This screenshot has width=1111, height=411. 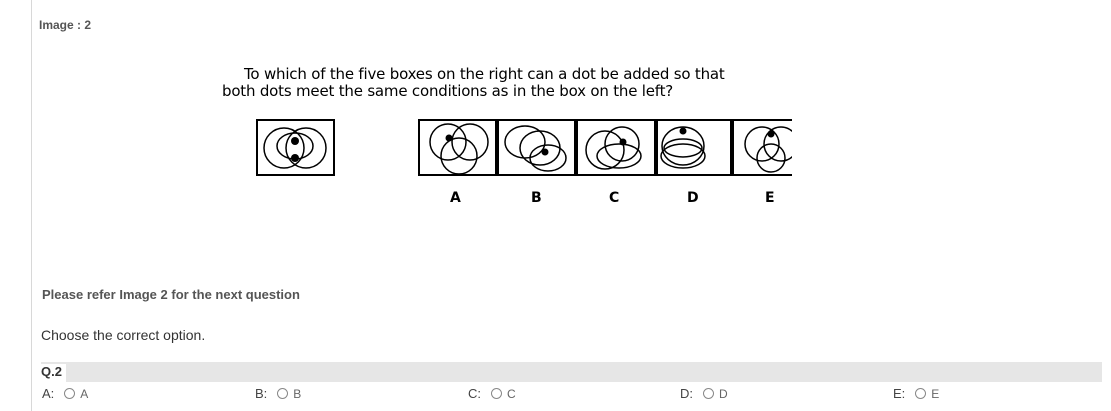 What do you see at coordinates (496, 393) in the screenshot?
I see `option-c-radio` at bounding box center [496, 393].